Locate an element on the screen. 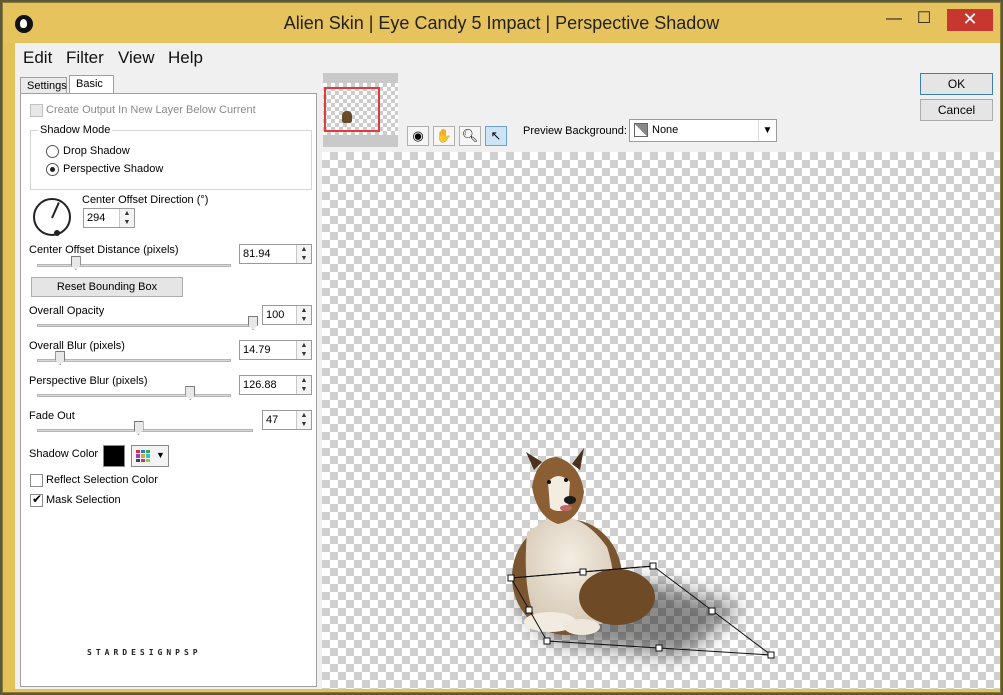  fade-out-slider is located at coordinates (145, 430).